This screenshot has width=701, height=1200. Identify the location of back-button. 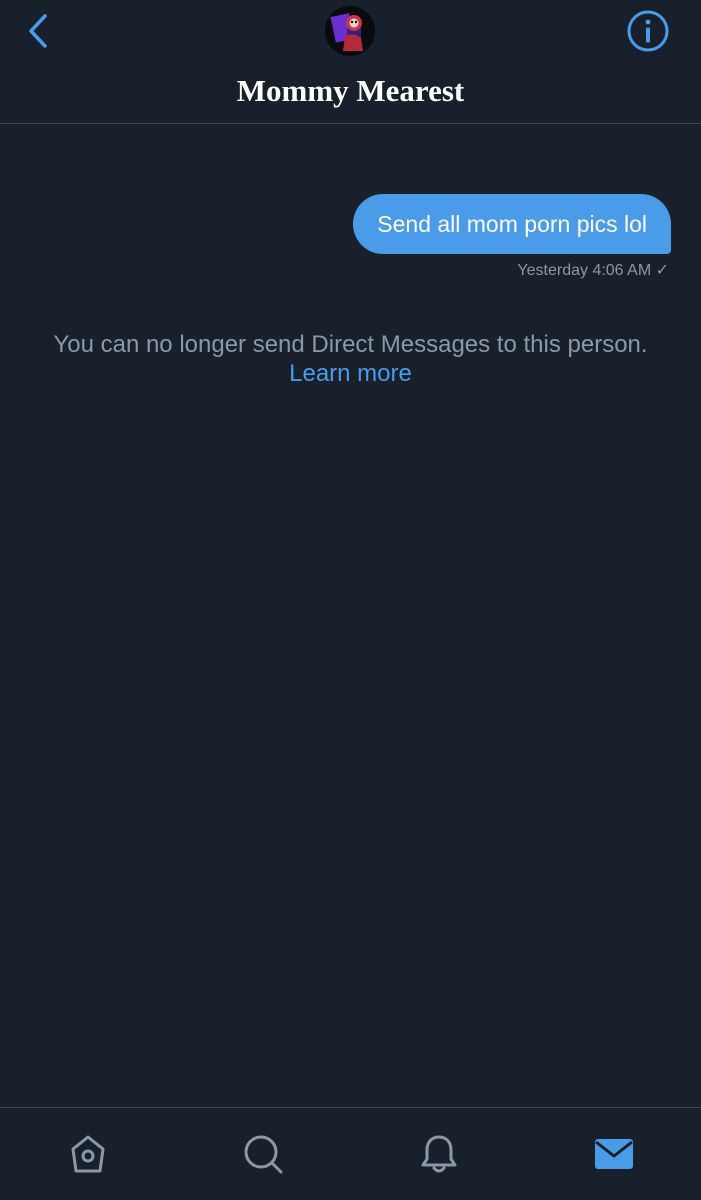
(38, 31).